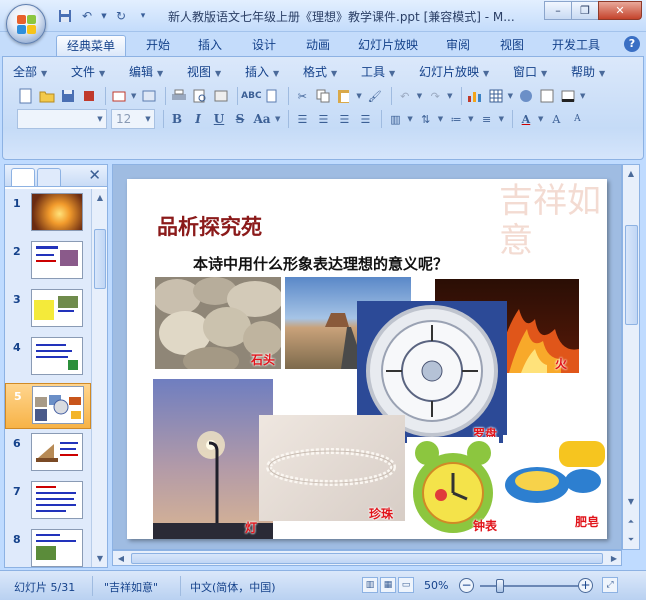  What do you see at coordinates (466, 73) in the screenshot?
I see `menu-slideshow: 幻灯片放映 ▼` at bounding box center [466, 73].